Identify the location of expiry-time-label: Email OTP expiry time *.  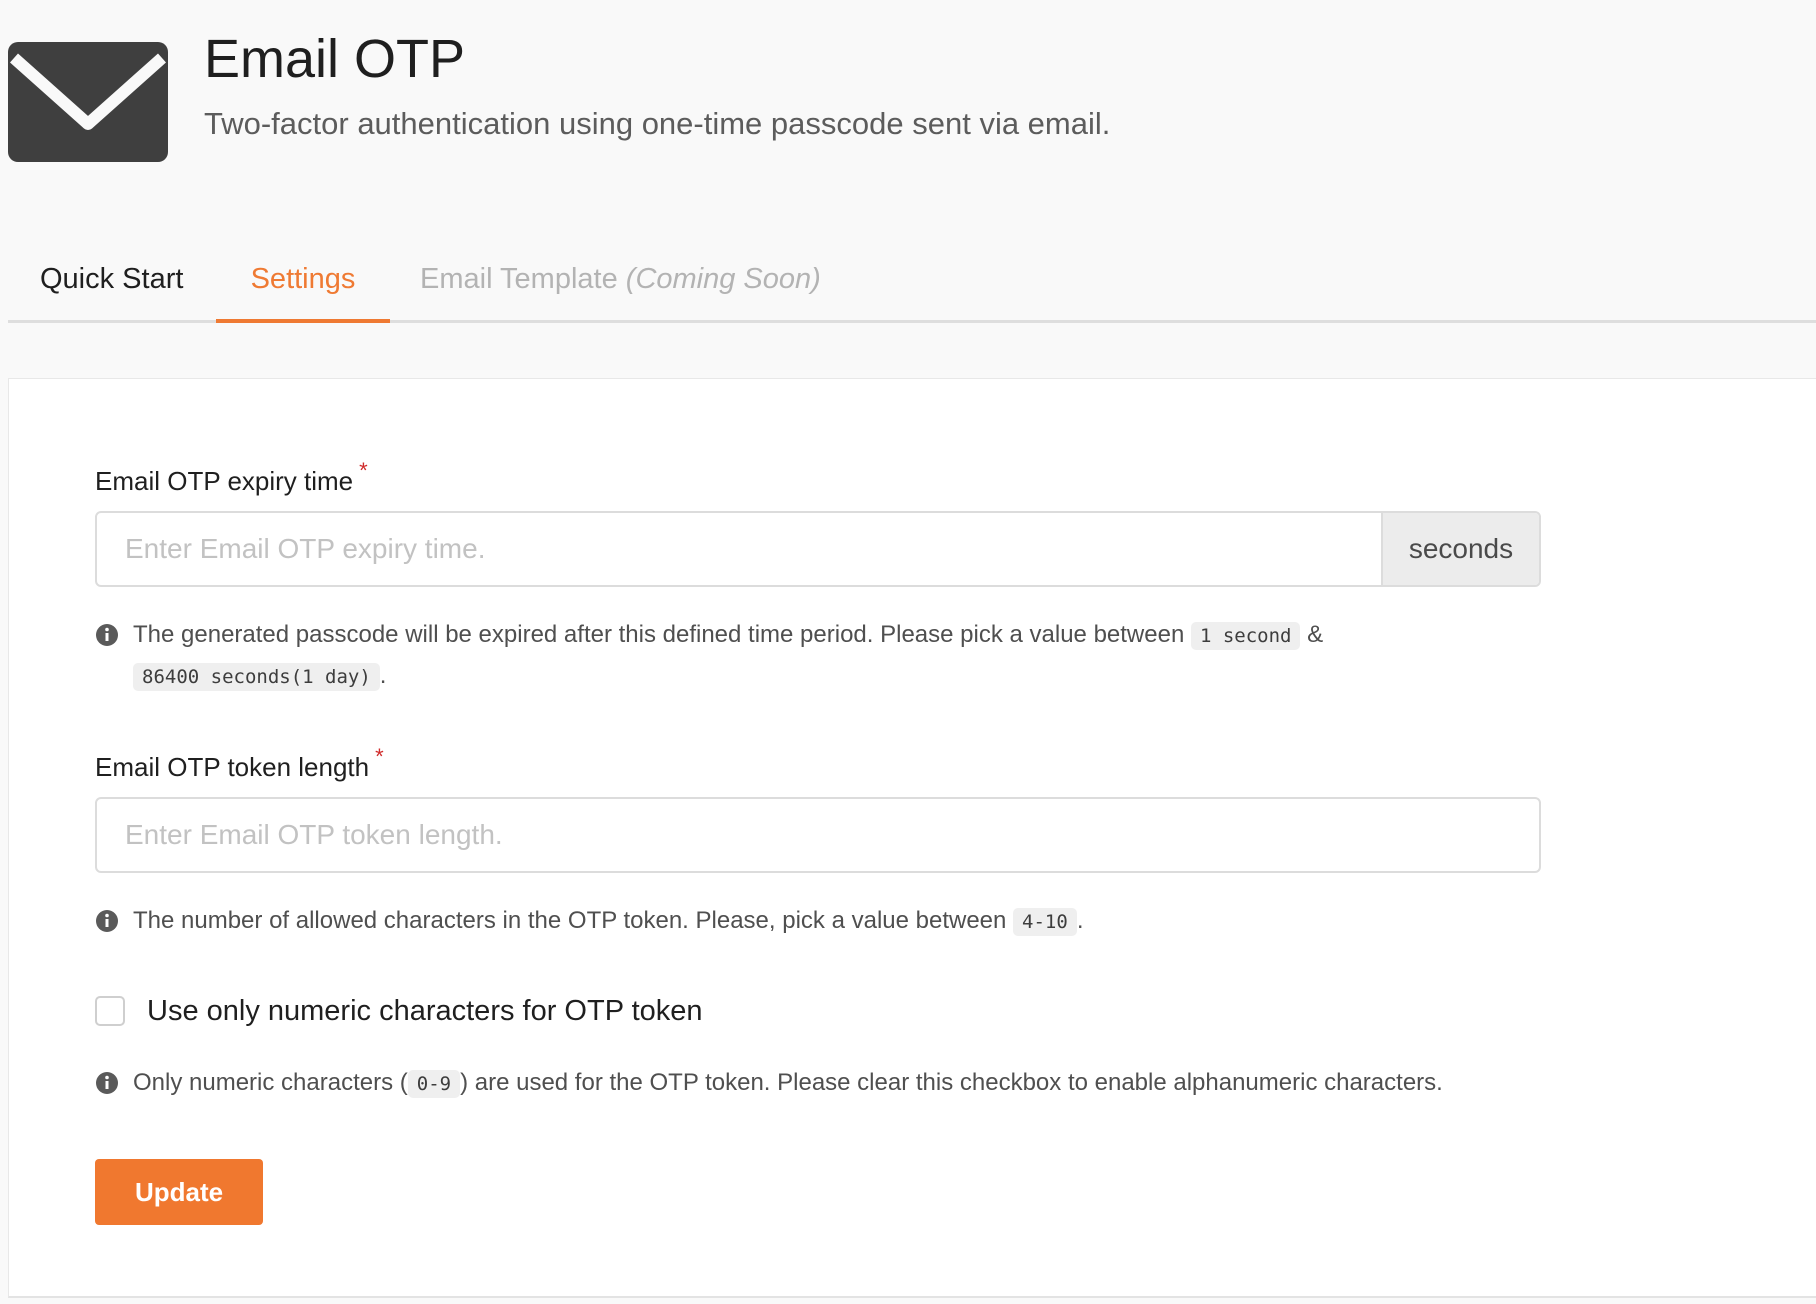
(231, 478).